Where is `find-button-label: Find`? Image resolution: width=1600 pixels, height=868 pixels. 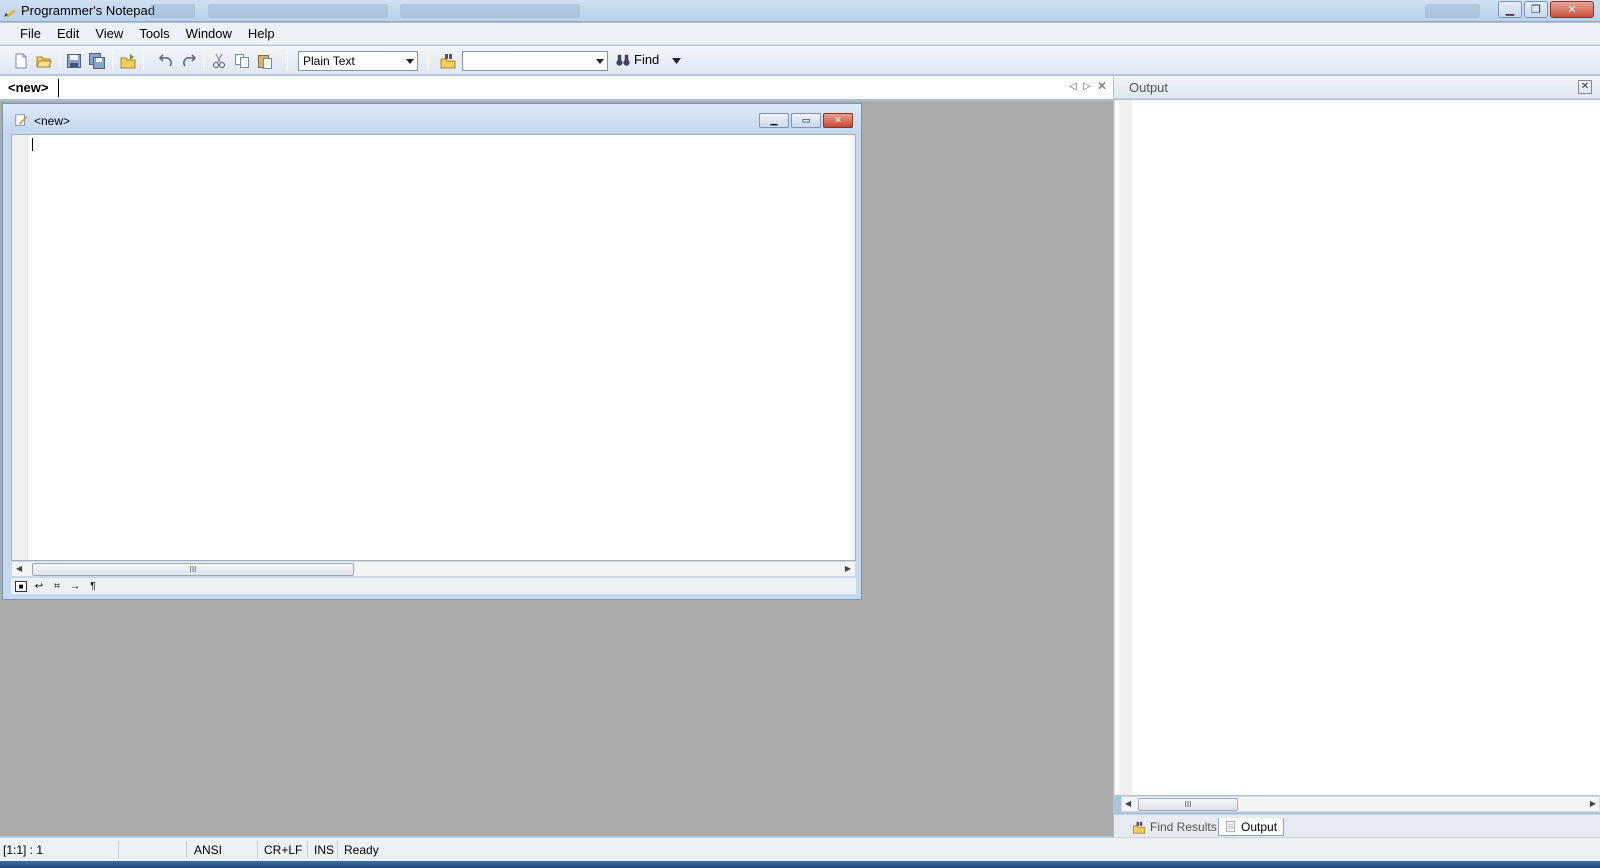
find-button-label: Find is located at coordinates (647, 59).